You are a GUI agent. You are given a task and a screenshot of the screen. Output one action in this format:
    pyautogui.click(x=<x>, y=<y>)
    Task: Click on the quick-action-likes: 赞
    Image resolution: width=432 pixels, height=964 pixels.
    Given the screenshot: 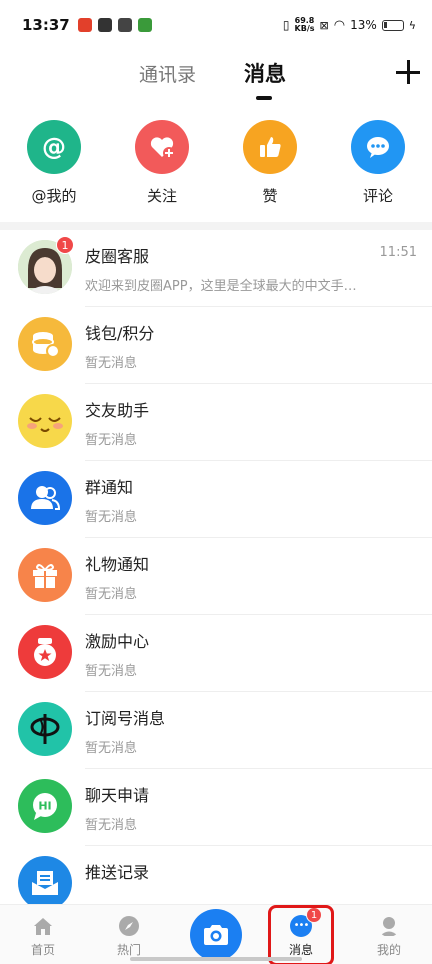 What is the action you would take?
    pyautogui.click(x=270, y=166)
    